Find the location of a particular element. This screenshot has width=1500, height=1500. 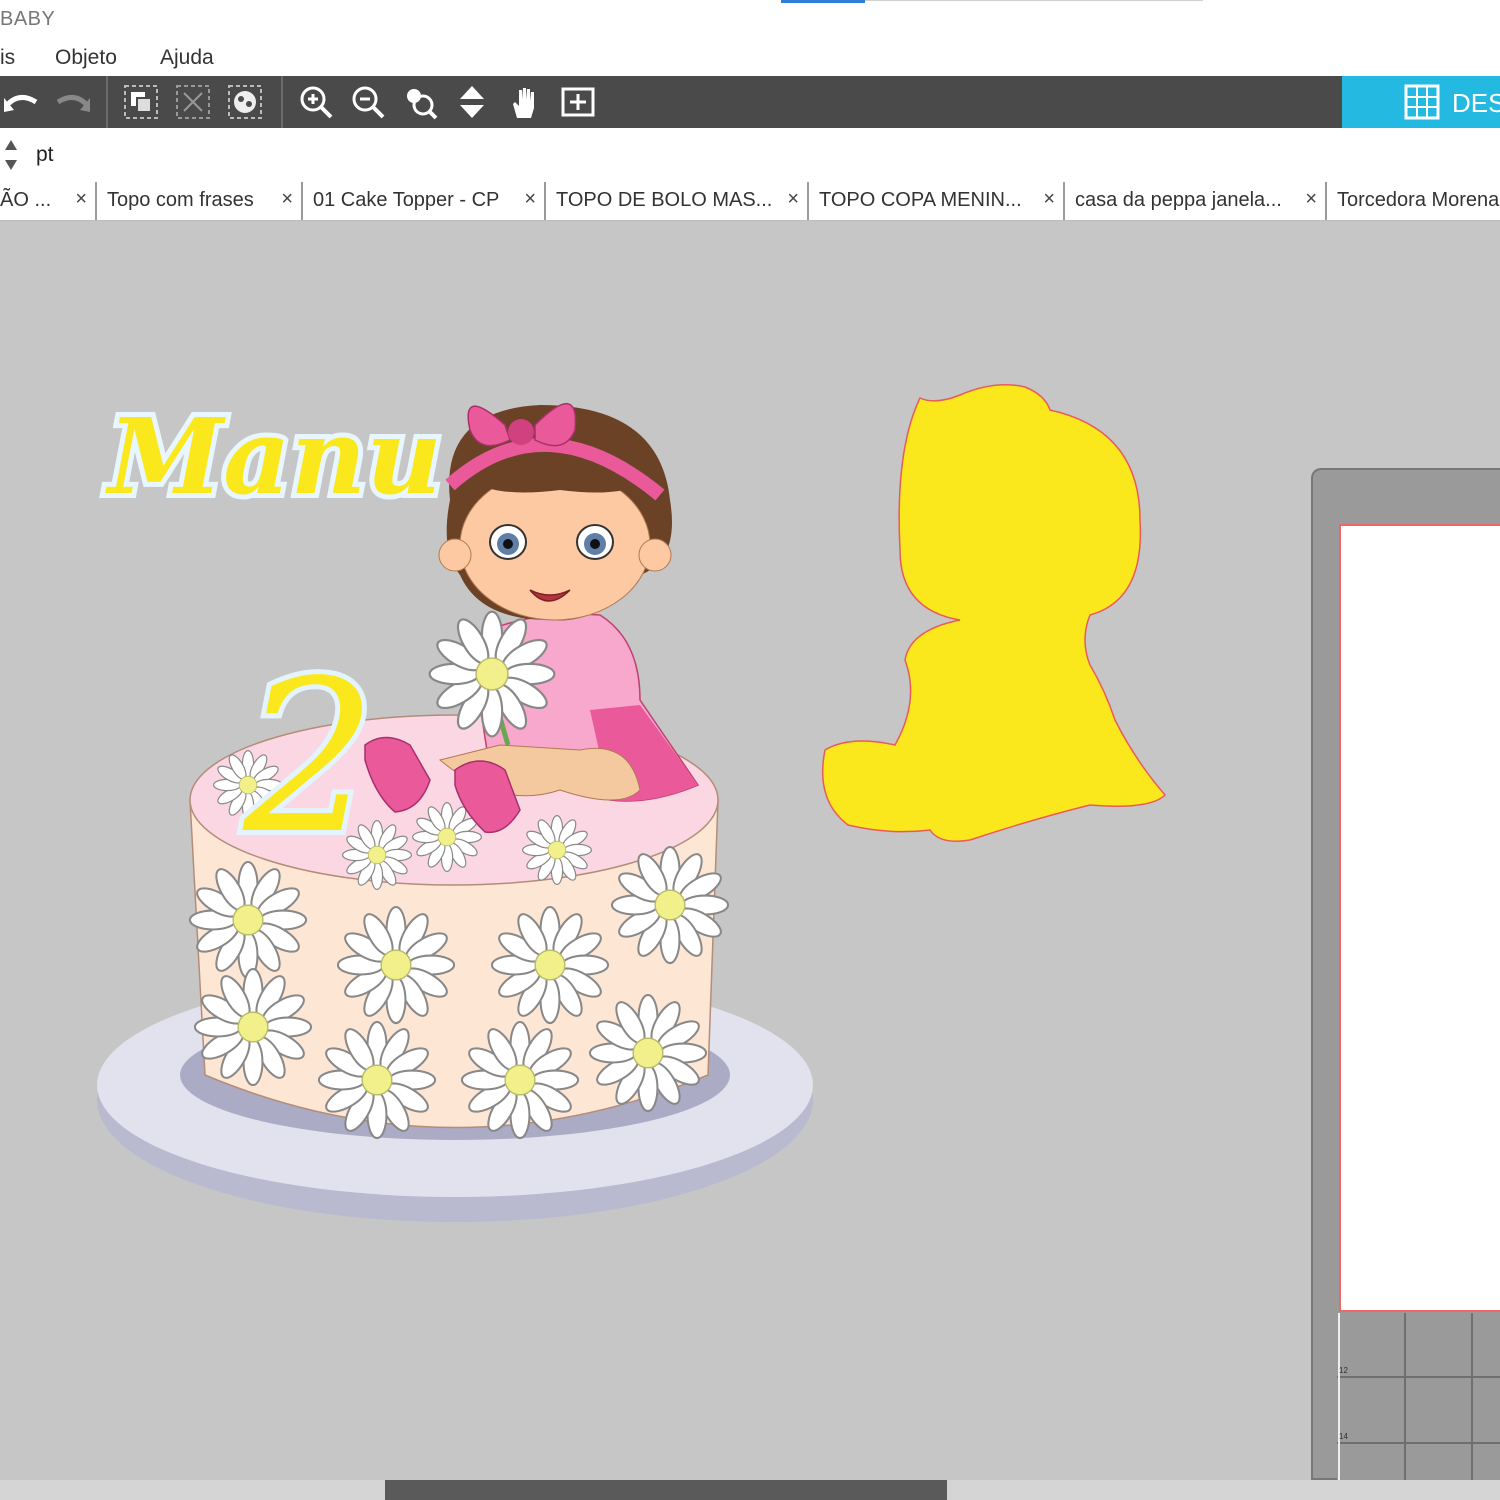

cutting-mat: 12 14 is located at coordinates (1405, 975).